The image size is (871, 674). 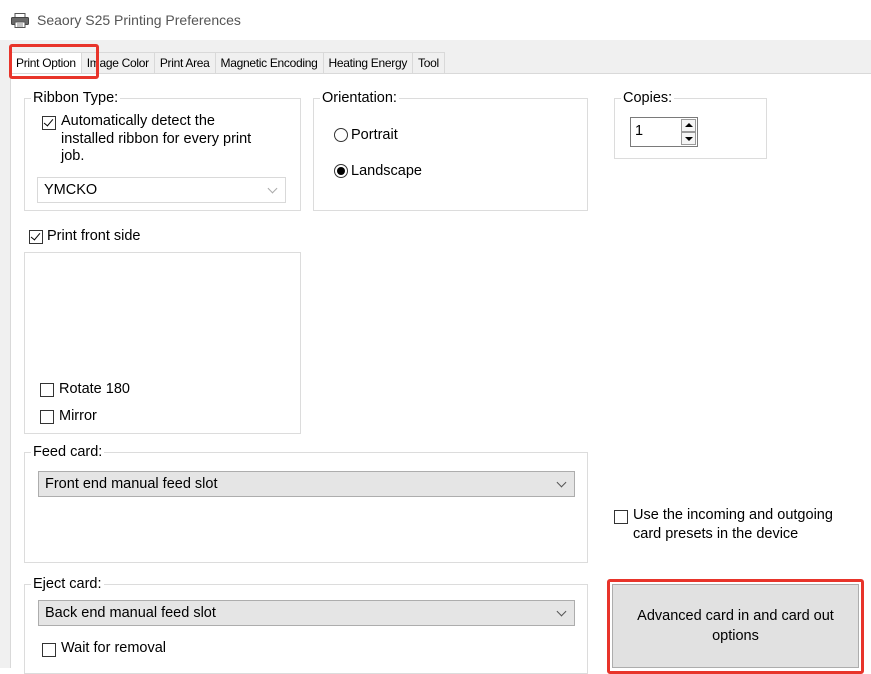 I want to click on advanced-card-options-label: Advanced card in and card out options, so click(x=735, y=626).